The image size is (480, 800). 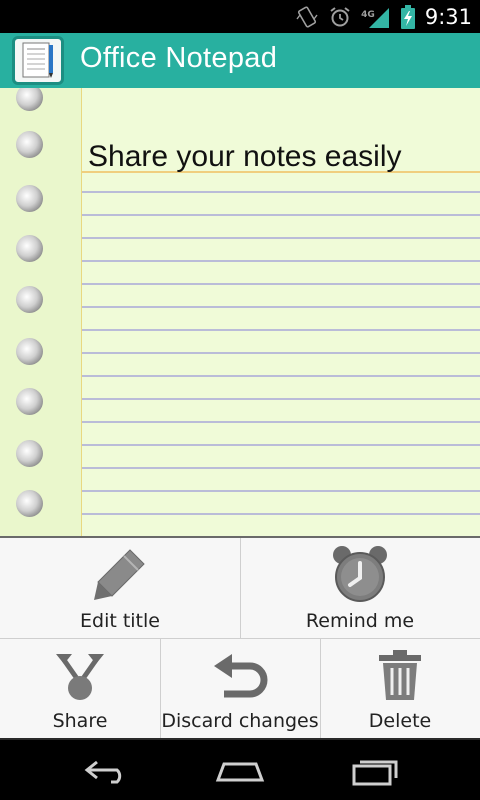 I want to click on home-icon, so click(x=240, y=772).